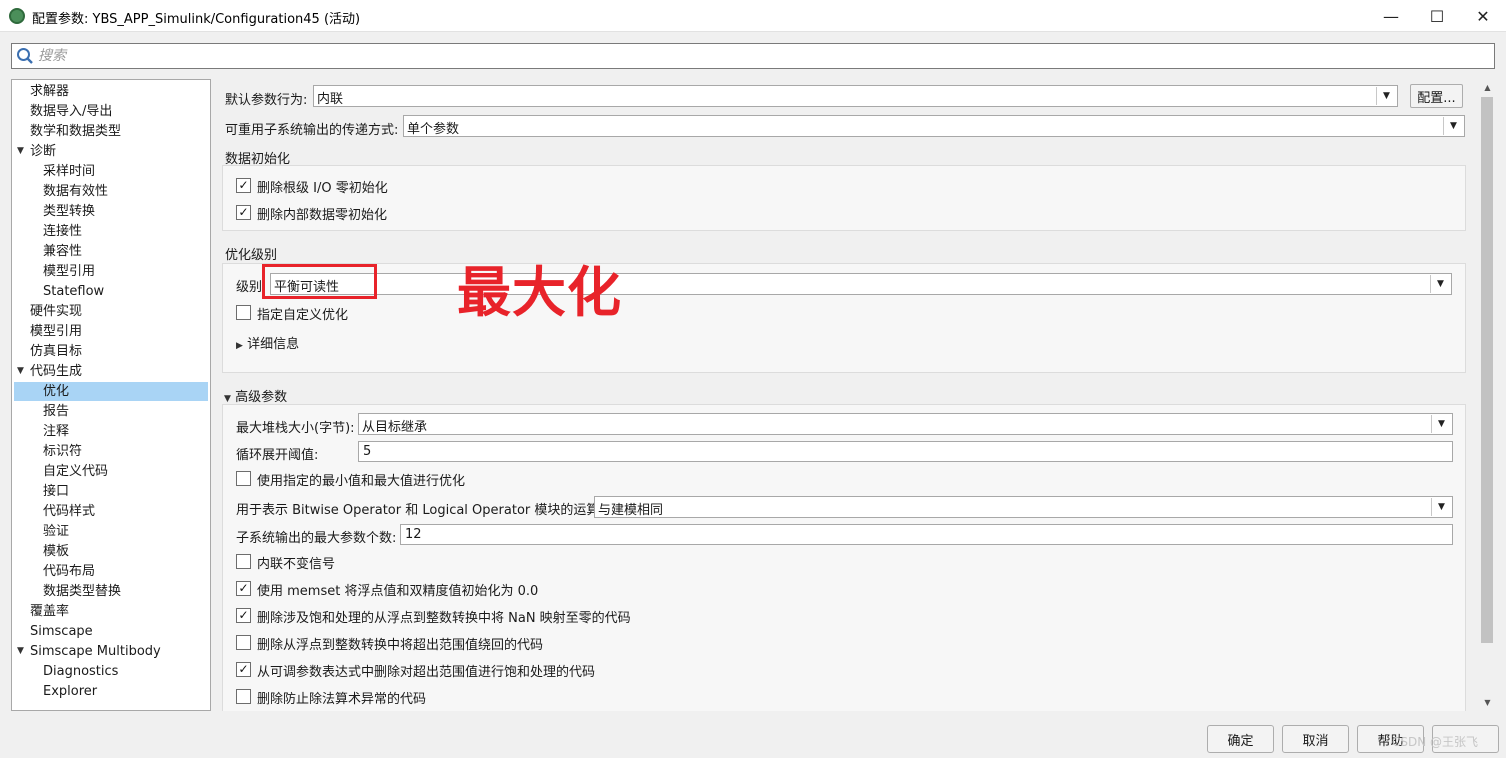  What do you see at coordinates (243, 478) in the screenshot?
I see `minmax-opt-checkbox` at bounding box center [243, 478].